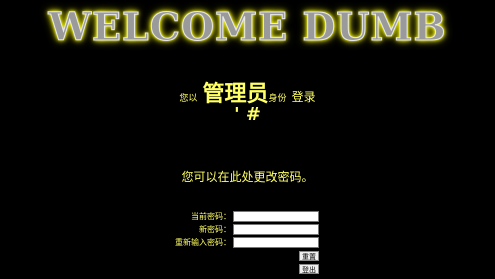 Image resolution: width=495 pixels, height=279 pixels. What do you see at coordinates (188, 99) in the screenshot?
I see `login-prefix: 您以` at bounding box center [188, 99].